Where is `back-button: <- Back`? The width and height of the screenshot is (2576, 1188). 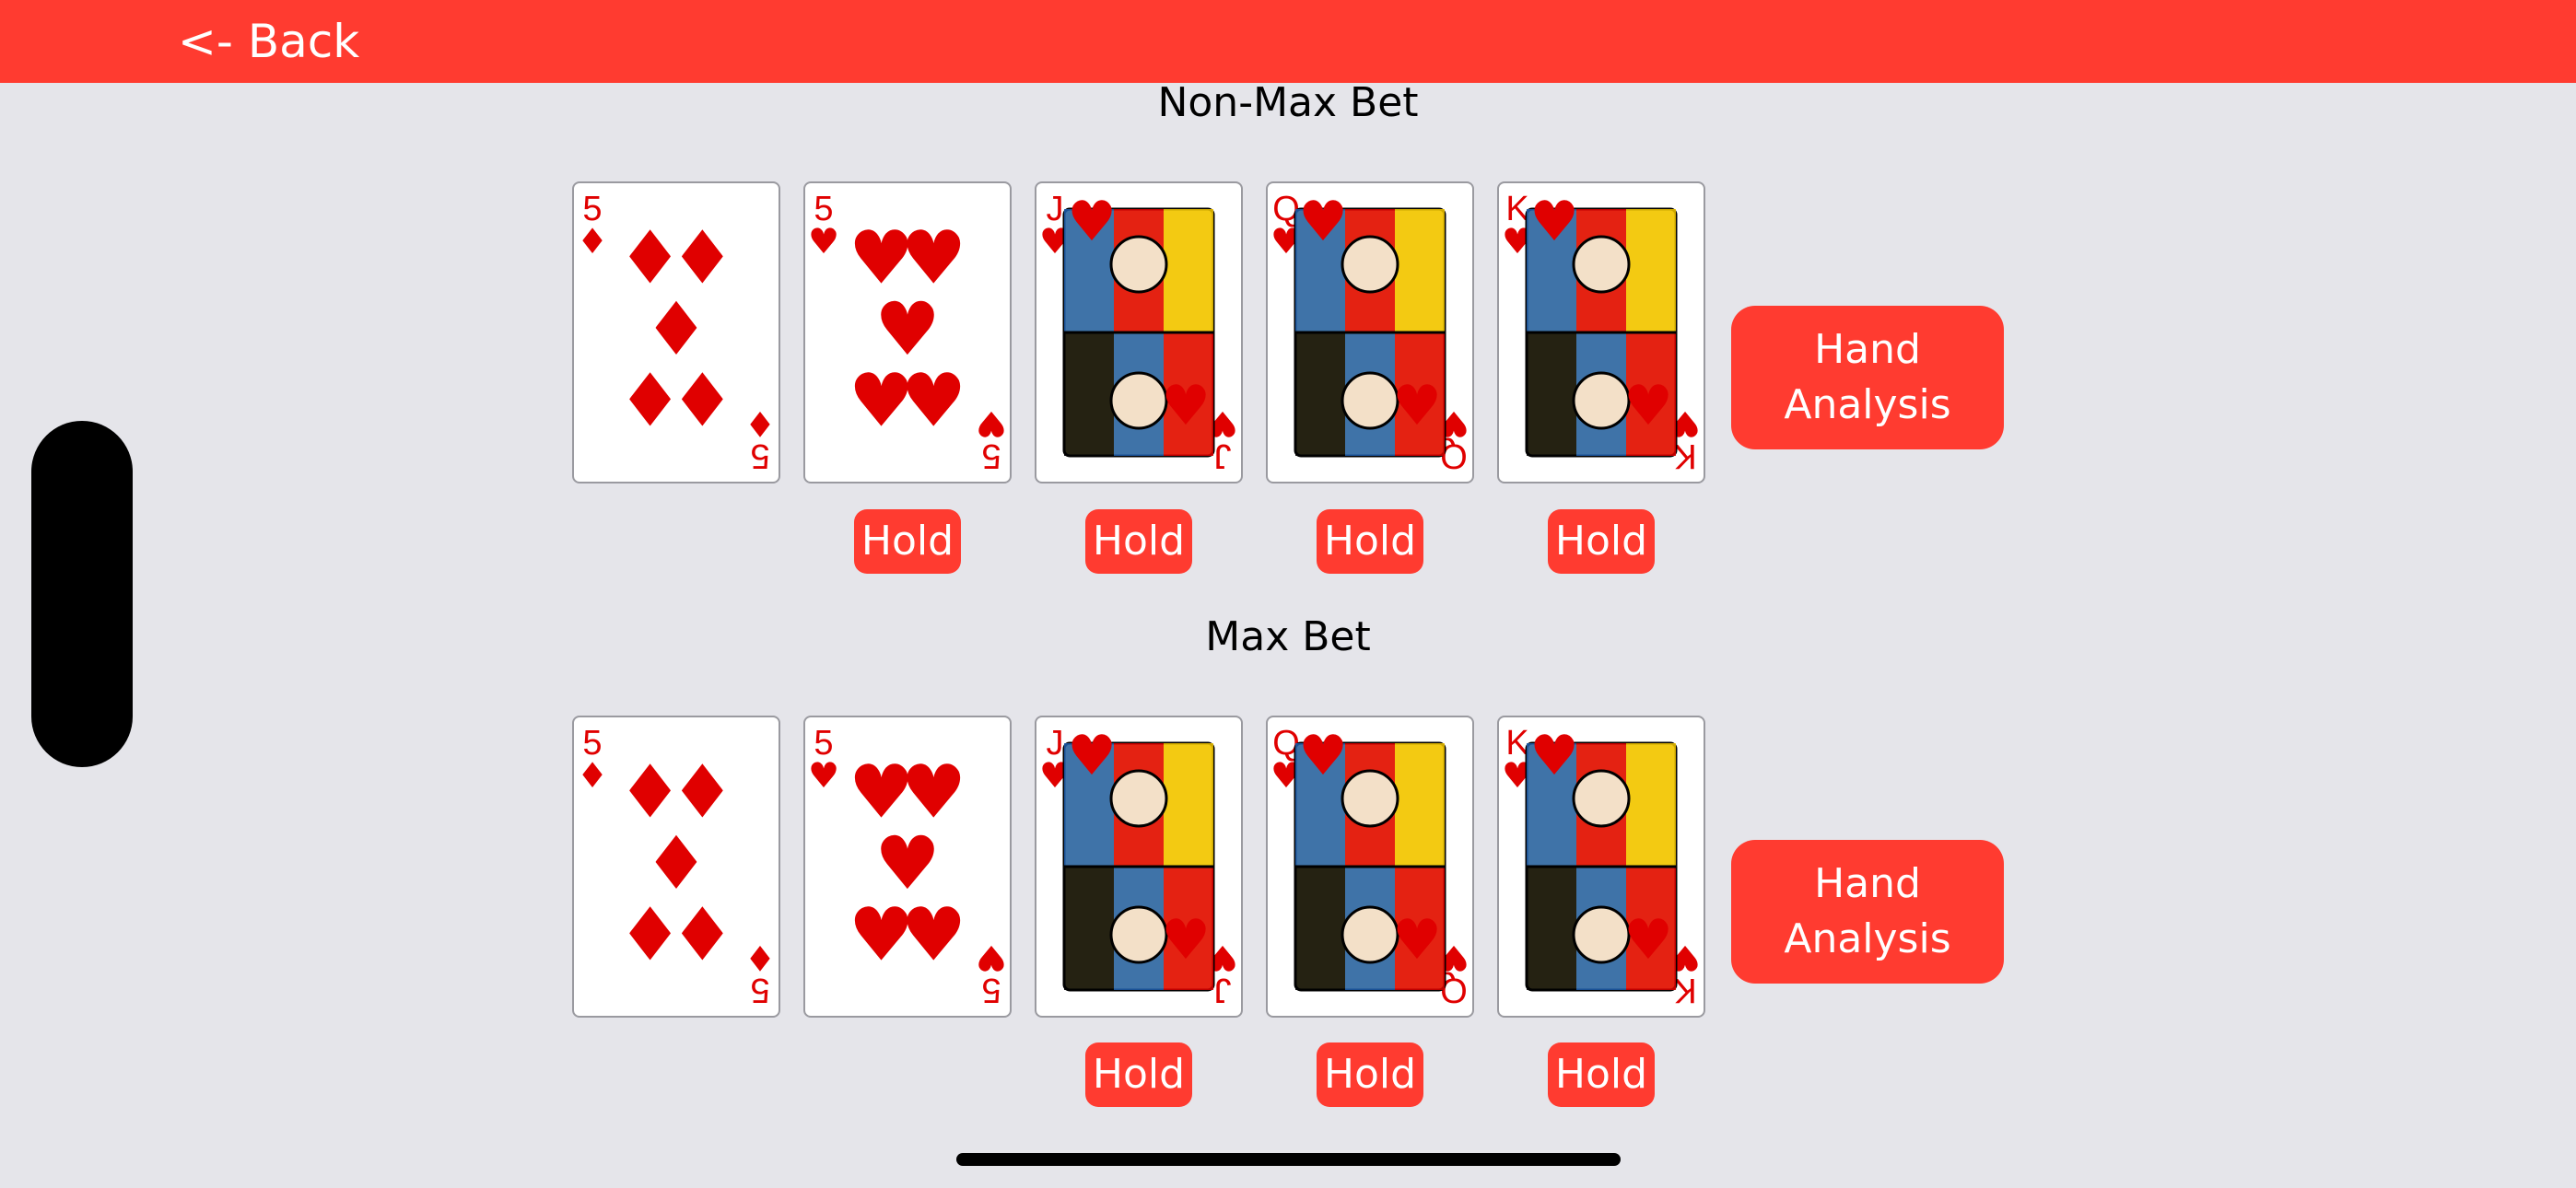 back-button: <- Back is located at coordinates (268, 41).